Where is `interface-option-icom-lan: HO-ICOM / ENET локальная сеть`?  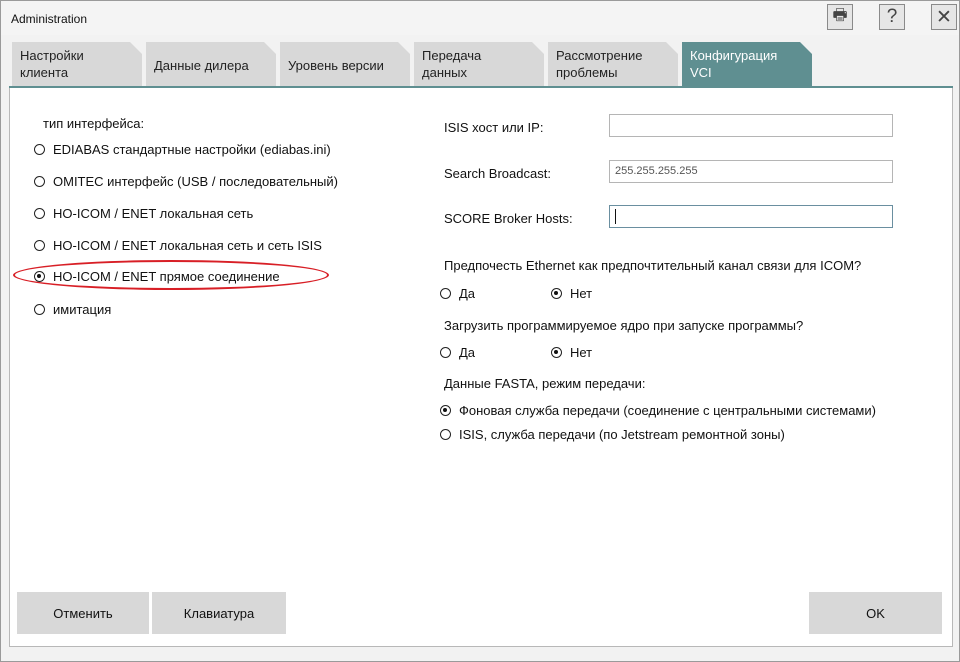 interface-option-icom-lan: HO-ICOM / ENET локальная сеть is located at coordinates (143, 213).